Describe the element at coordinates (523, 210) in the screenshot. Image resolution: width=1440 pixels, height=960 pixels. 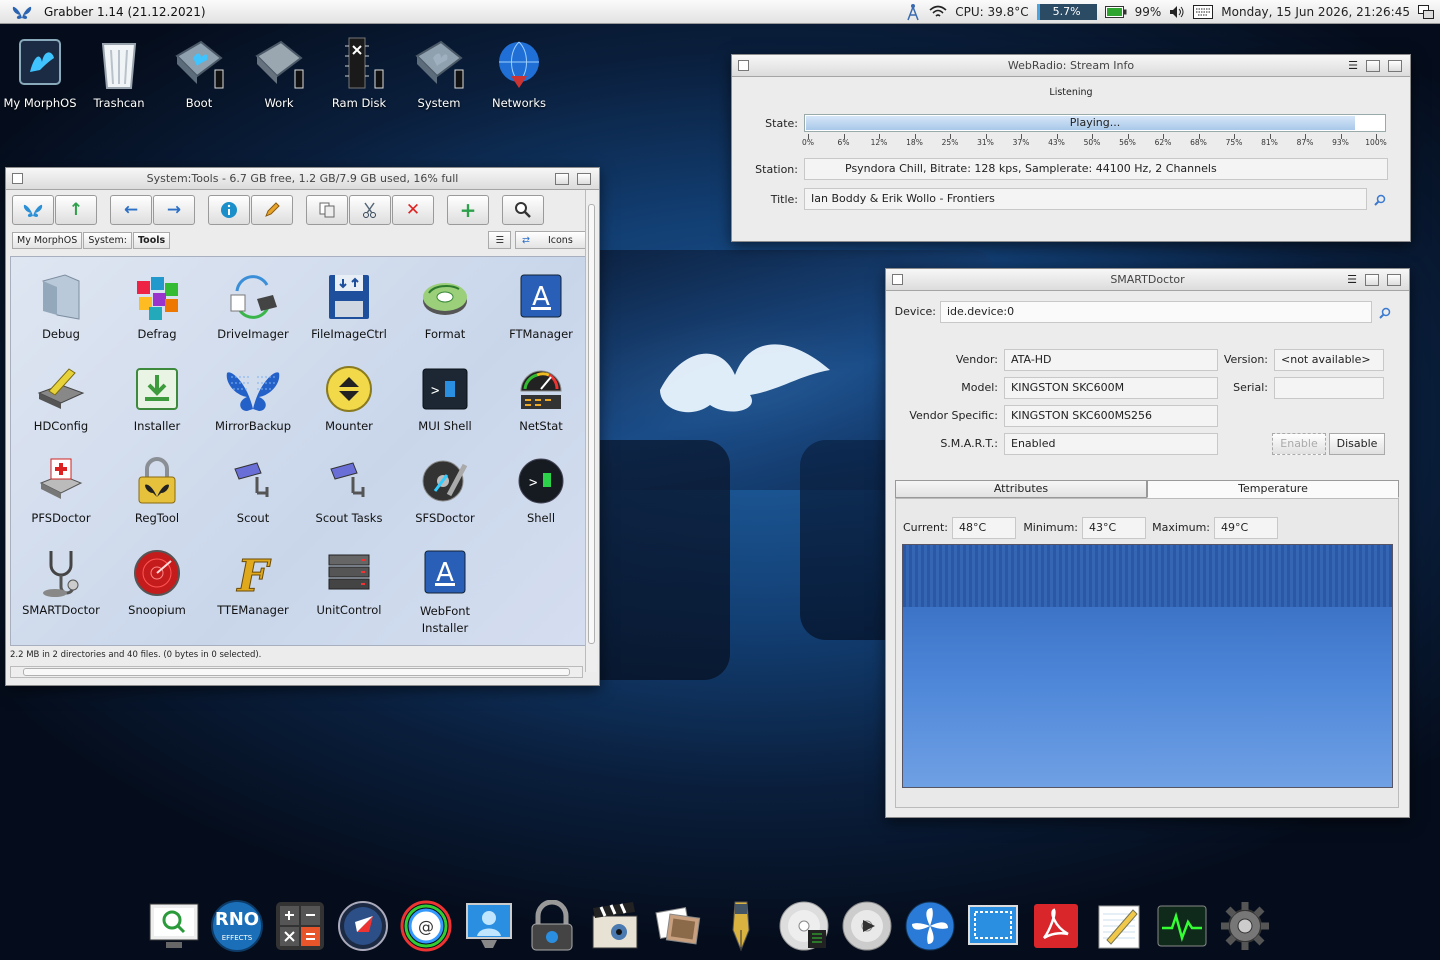
I see `search-button` at that location.